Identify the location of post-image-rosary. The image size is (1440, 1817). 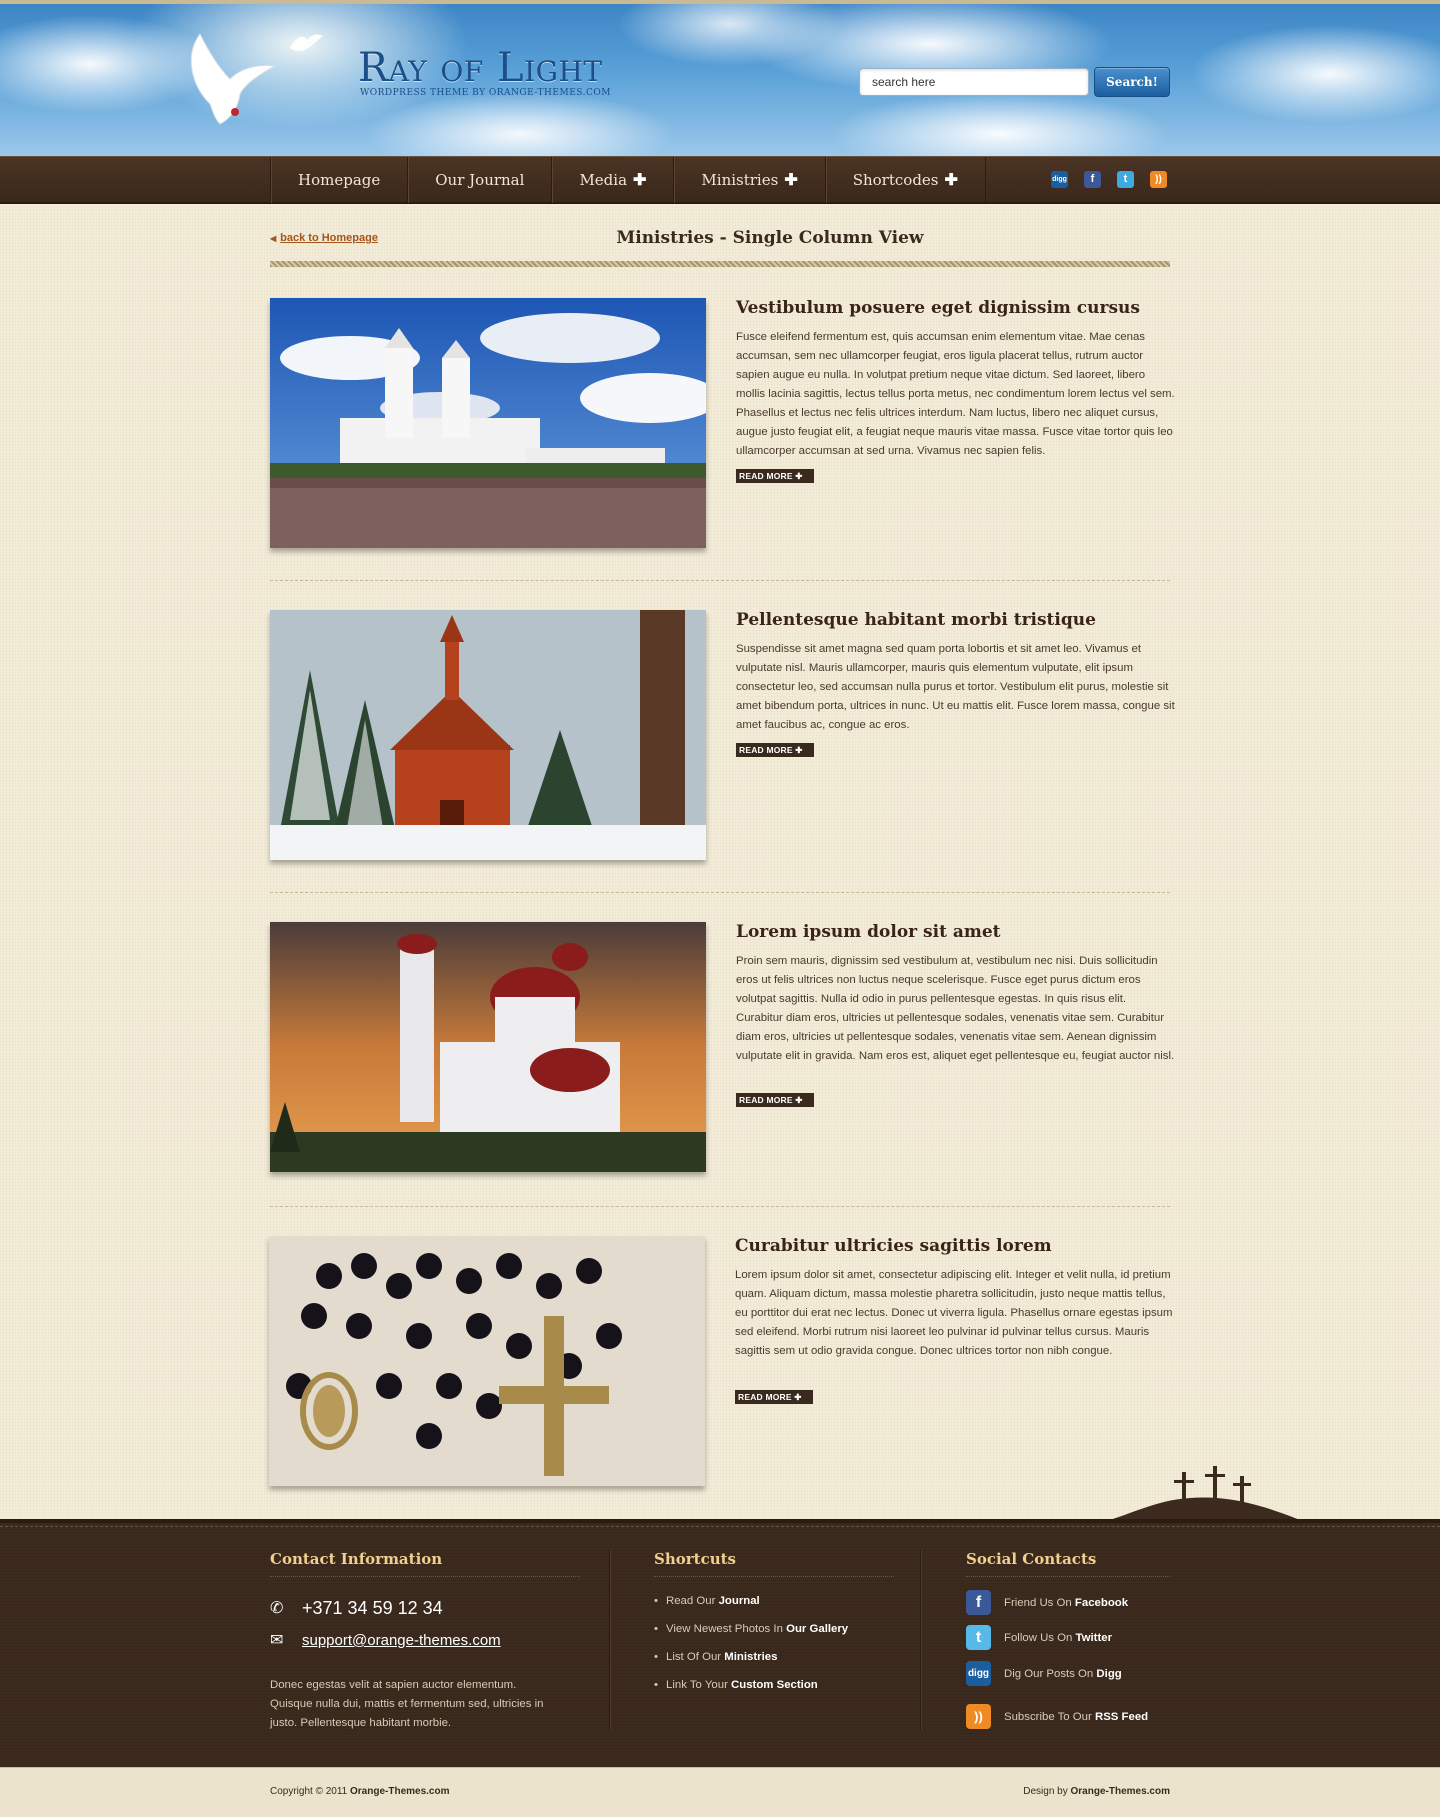
(487, 1361).